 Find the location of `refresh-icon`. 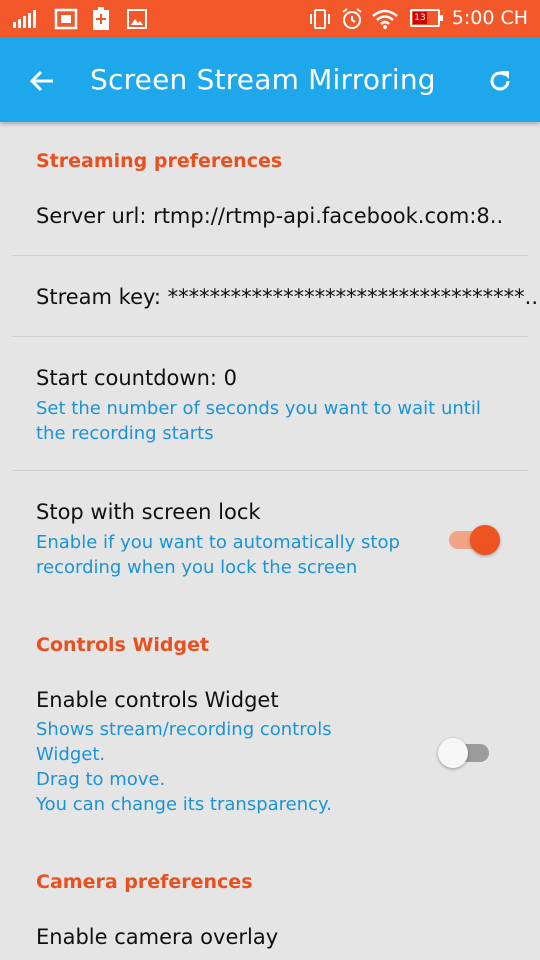

refresh-icon is located at coordinates (500, 81).